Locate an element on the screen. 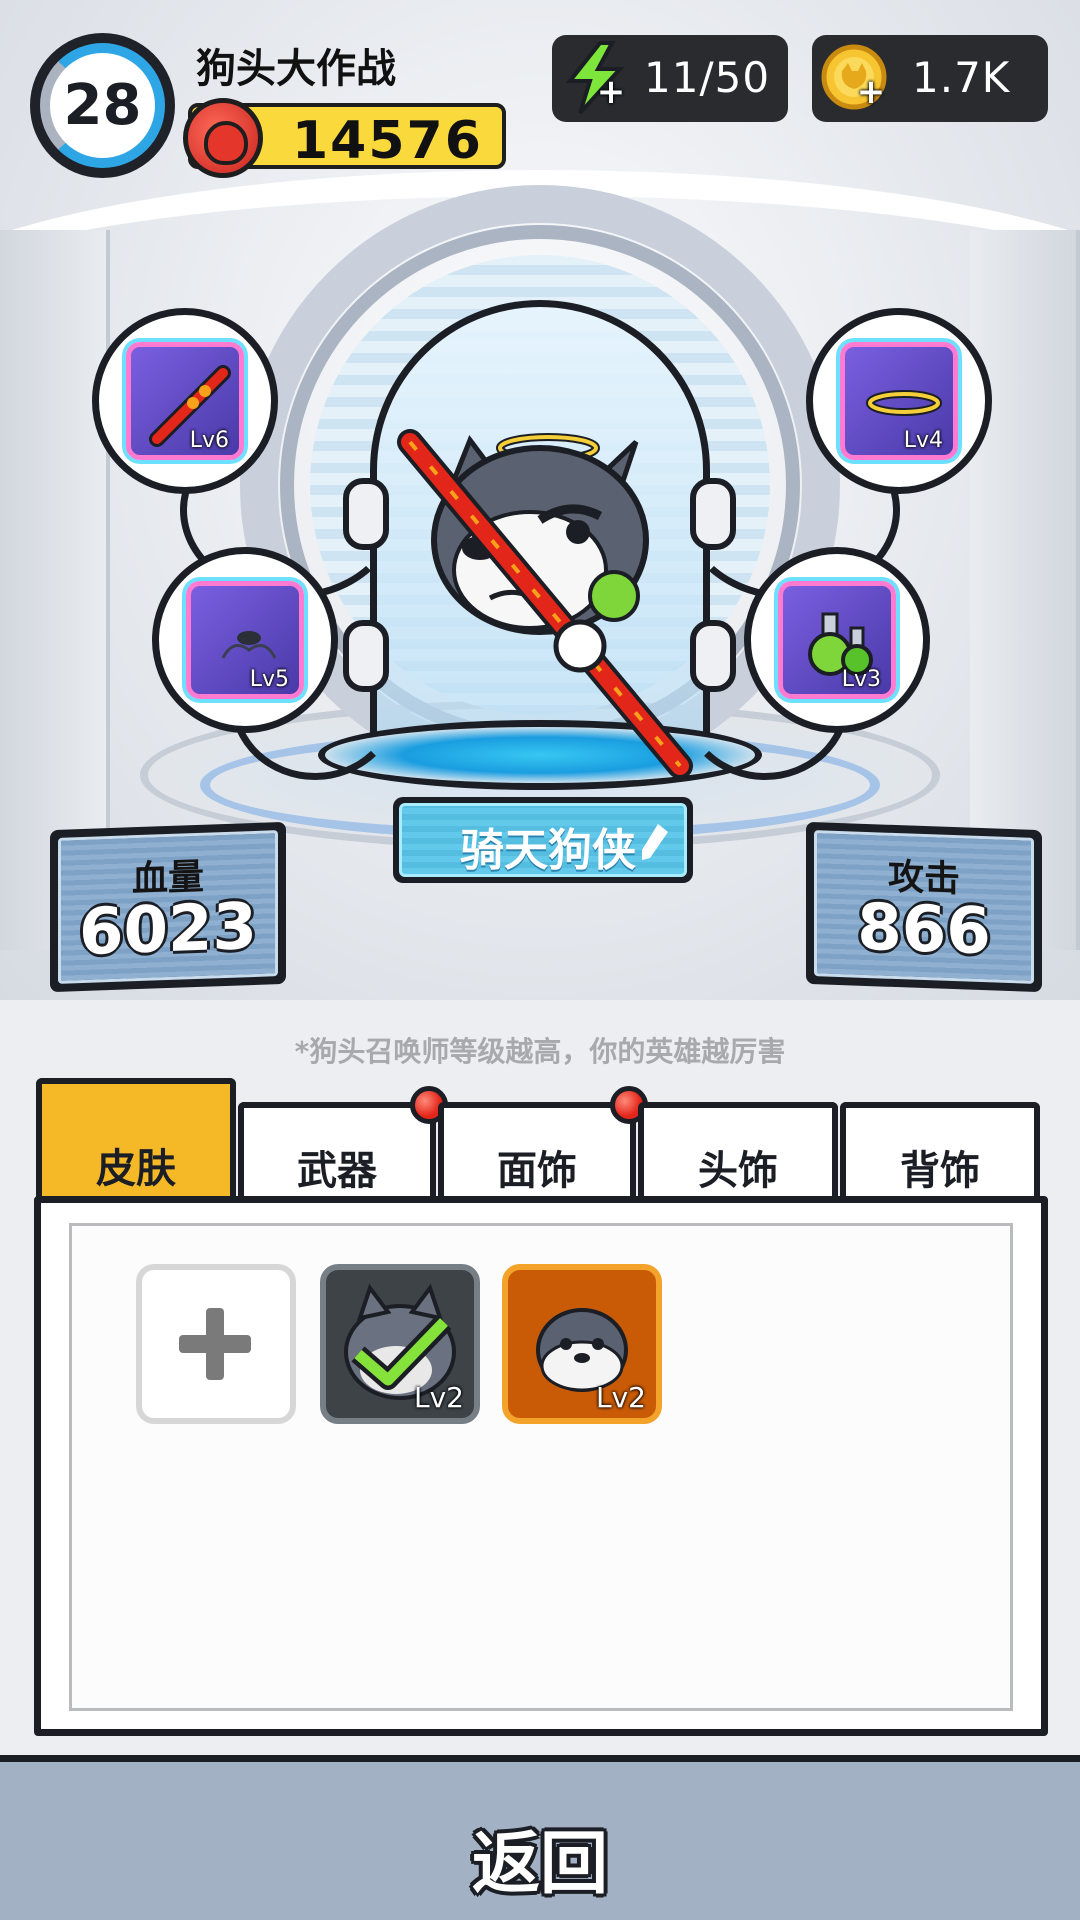 The image size is (1080, 1920). attack-stat-panel: 攻击 866 is located at coordinates (924, 907).